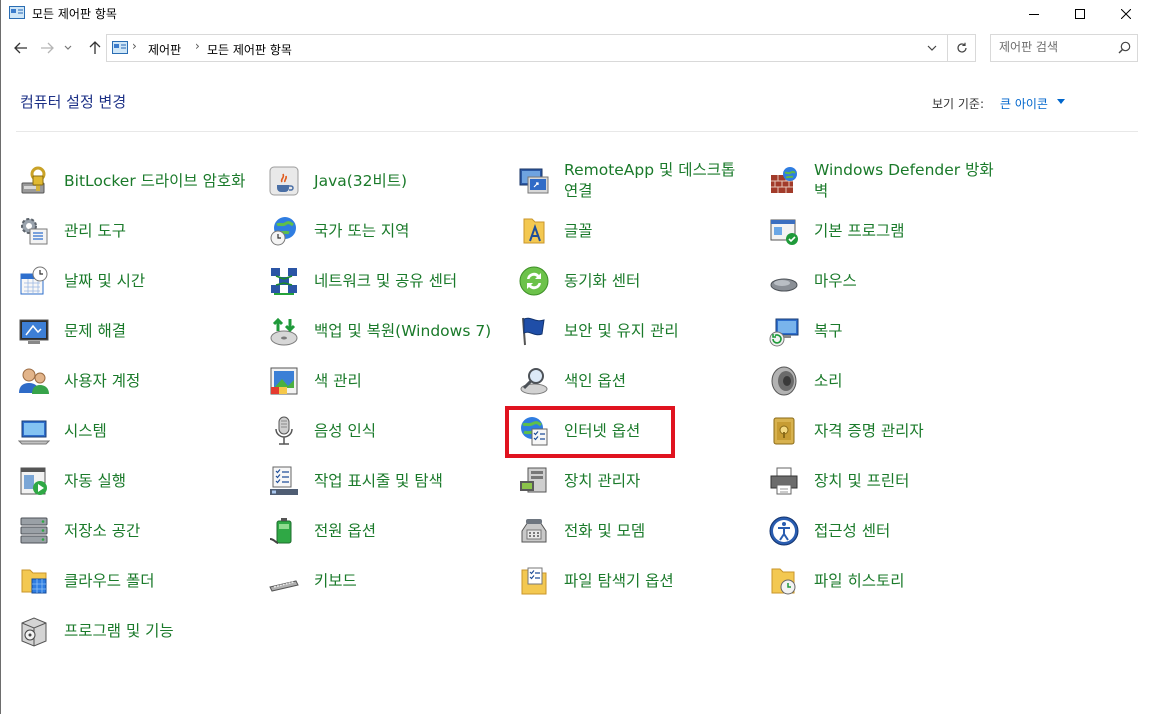 The height and width of the screenshot is (714, 1150). What do you see at coordinates (102, 530) in the screenshot?
I see `item-label: 저장소 공간` at bounding box center [102, 530].